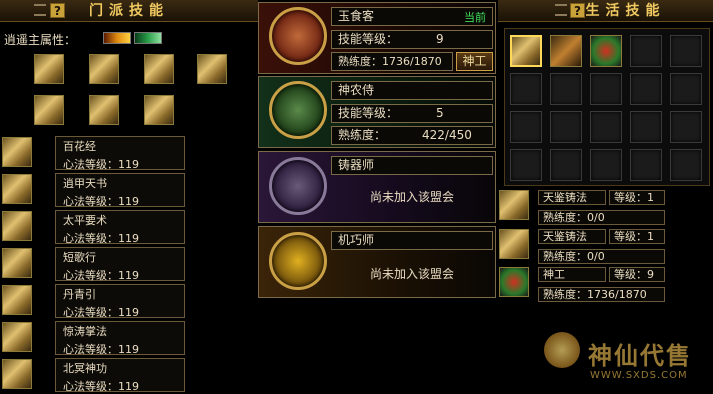  What do you see at coordinates (577, 10) in the screenshot?
I see `life-help-icon: ?` at bounding box center [577, 10].